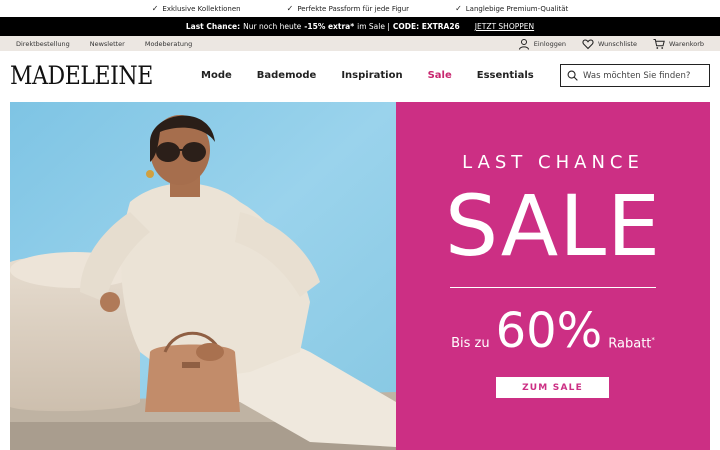  I want to click on login-link: Einloggen, so click(542, 44).